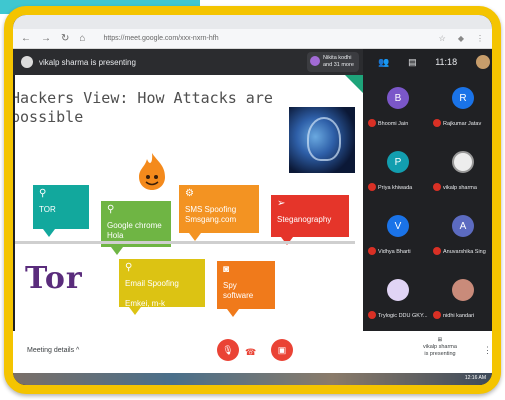  I want to click on camera-icon: ◙, so click(226, 269).